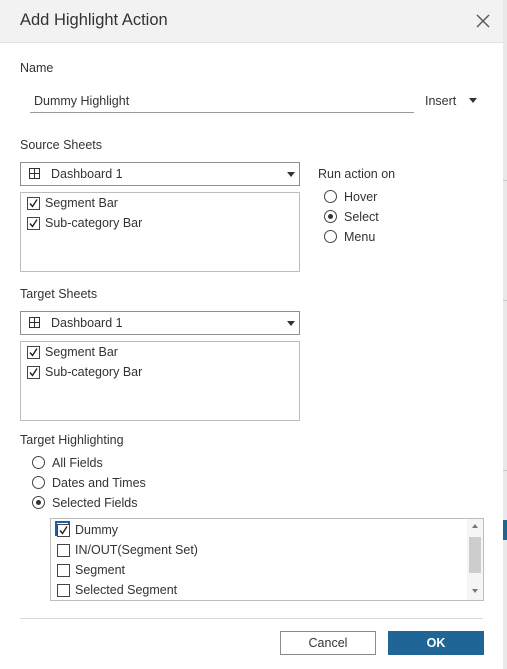  I want to click on scrollbar-thumb, so click(475, 555).